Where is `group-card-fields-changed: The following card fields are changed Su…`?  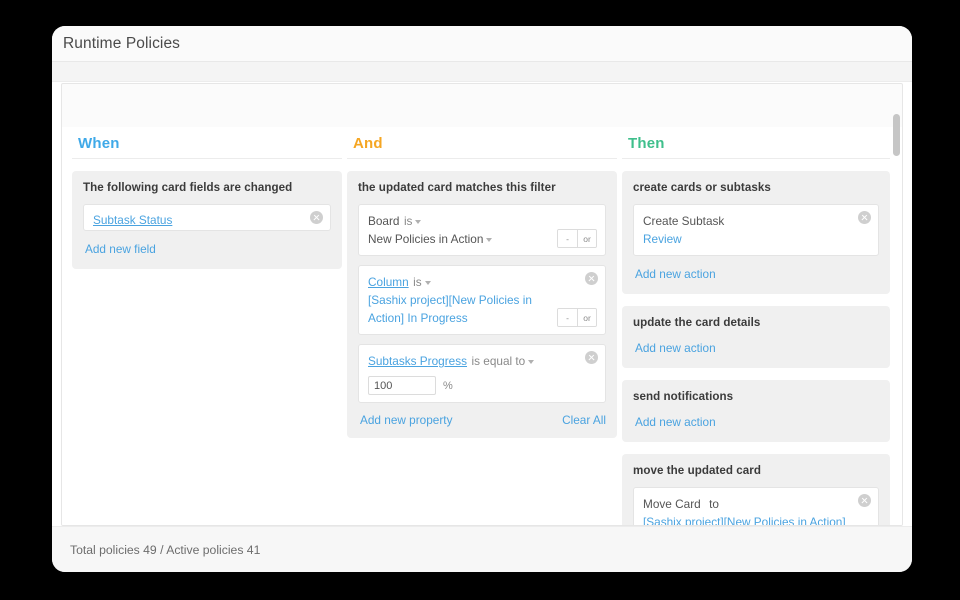
group-card-fields-changed: The following card fields are changed Su… is located at coordinates (207, 220).